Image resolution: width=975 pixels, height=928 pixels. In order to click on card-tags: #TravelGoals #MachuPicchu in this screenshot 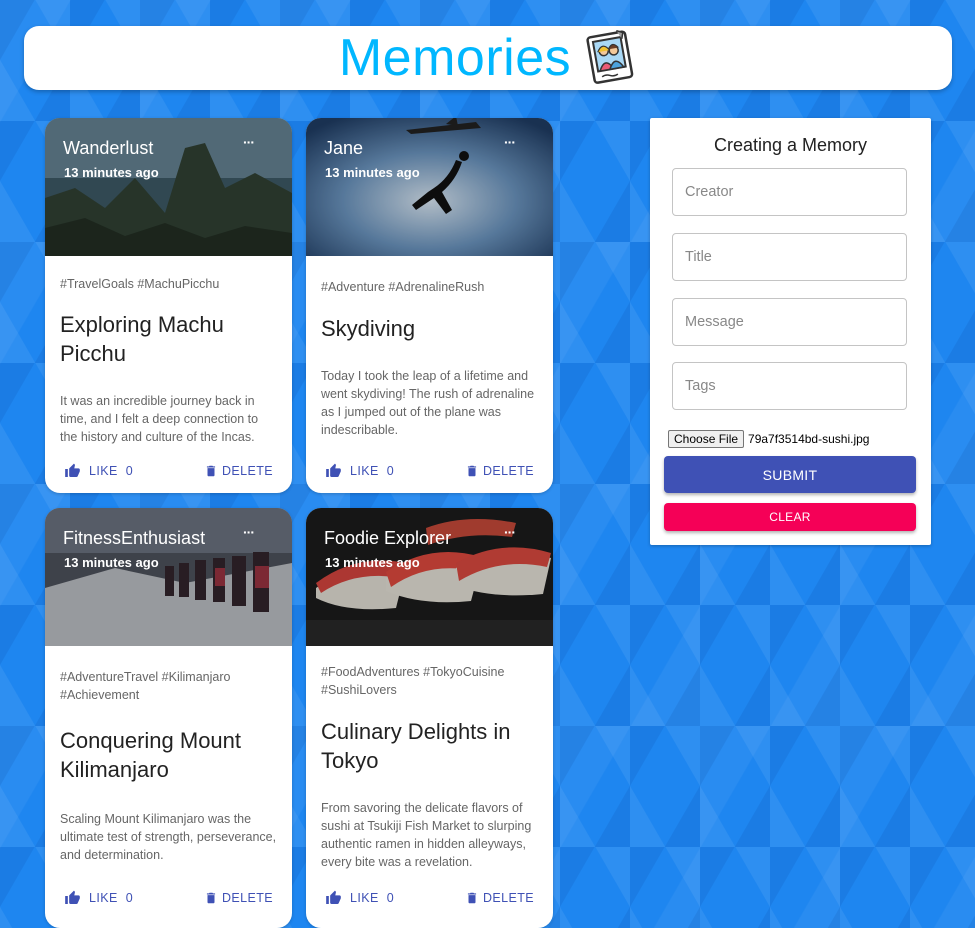, I will do `click(140, 284)`.